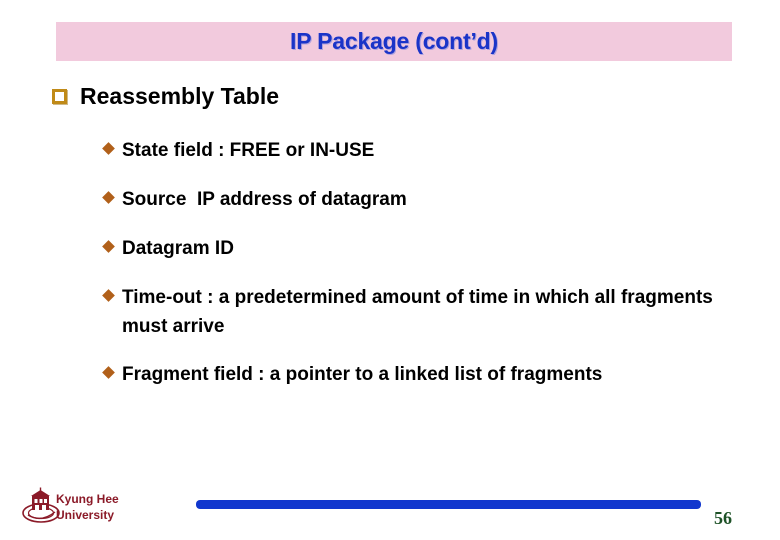 The width and height of the screenshot is (780, 540). What do you see at coordinates (248, 150) in the screenshot?
I see `list-item-label: State field : FREE or IN-USE` at bounding box center [248, 150].